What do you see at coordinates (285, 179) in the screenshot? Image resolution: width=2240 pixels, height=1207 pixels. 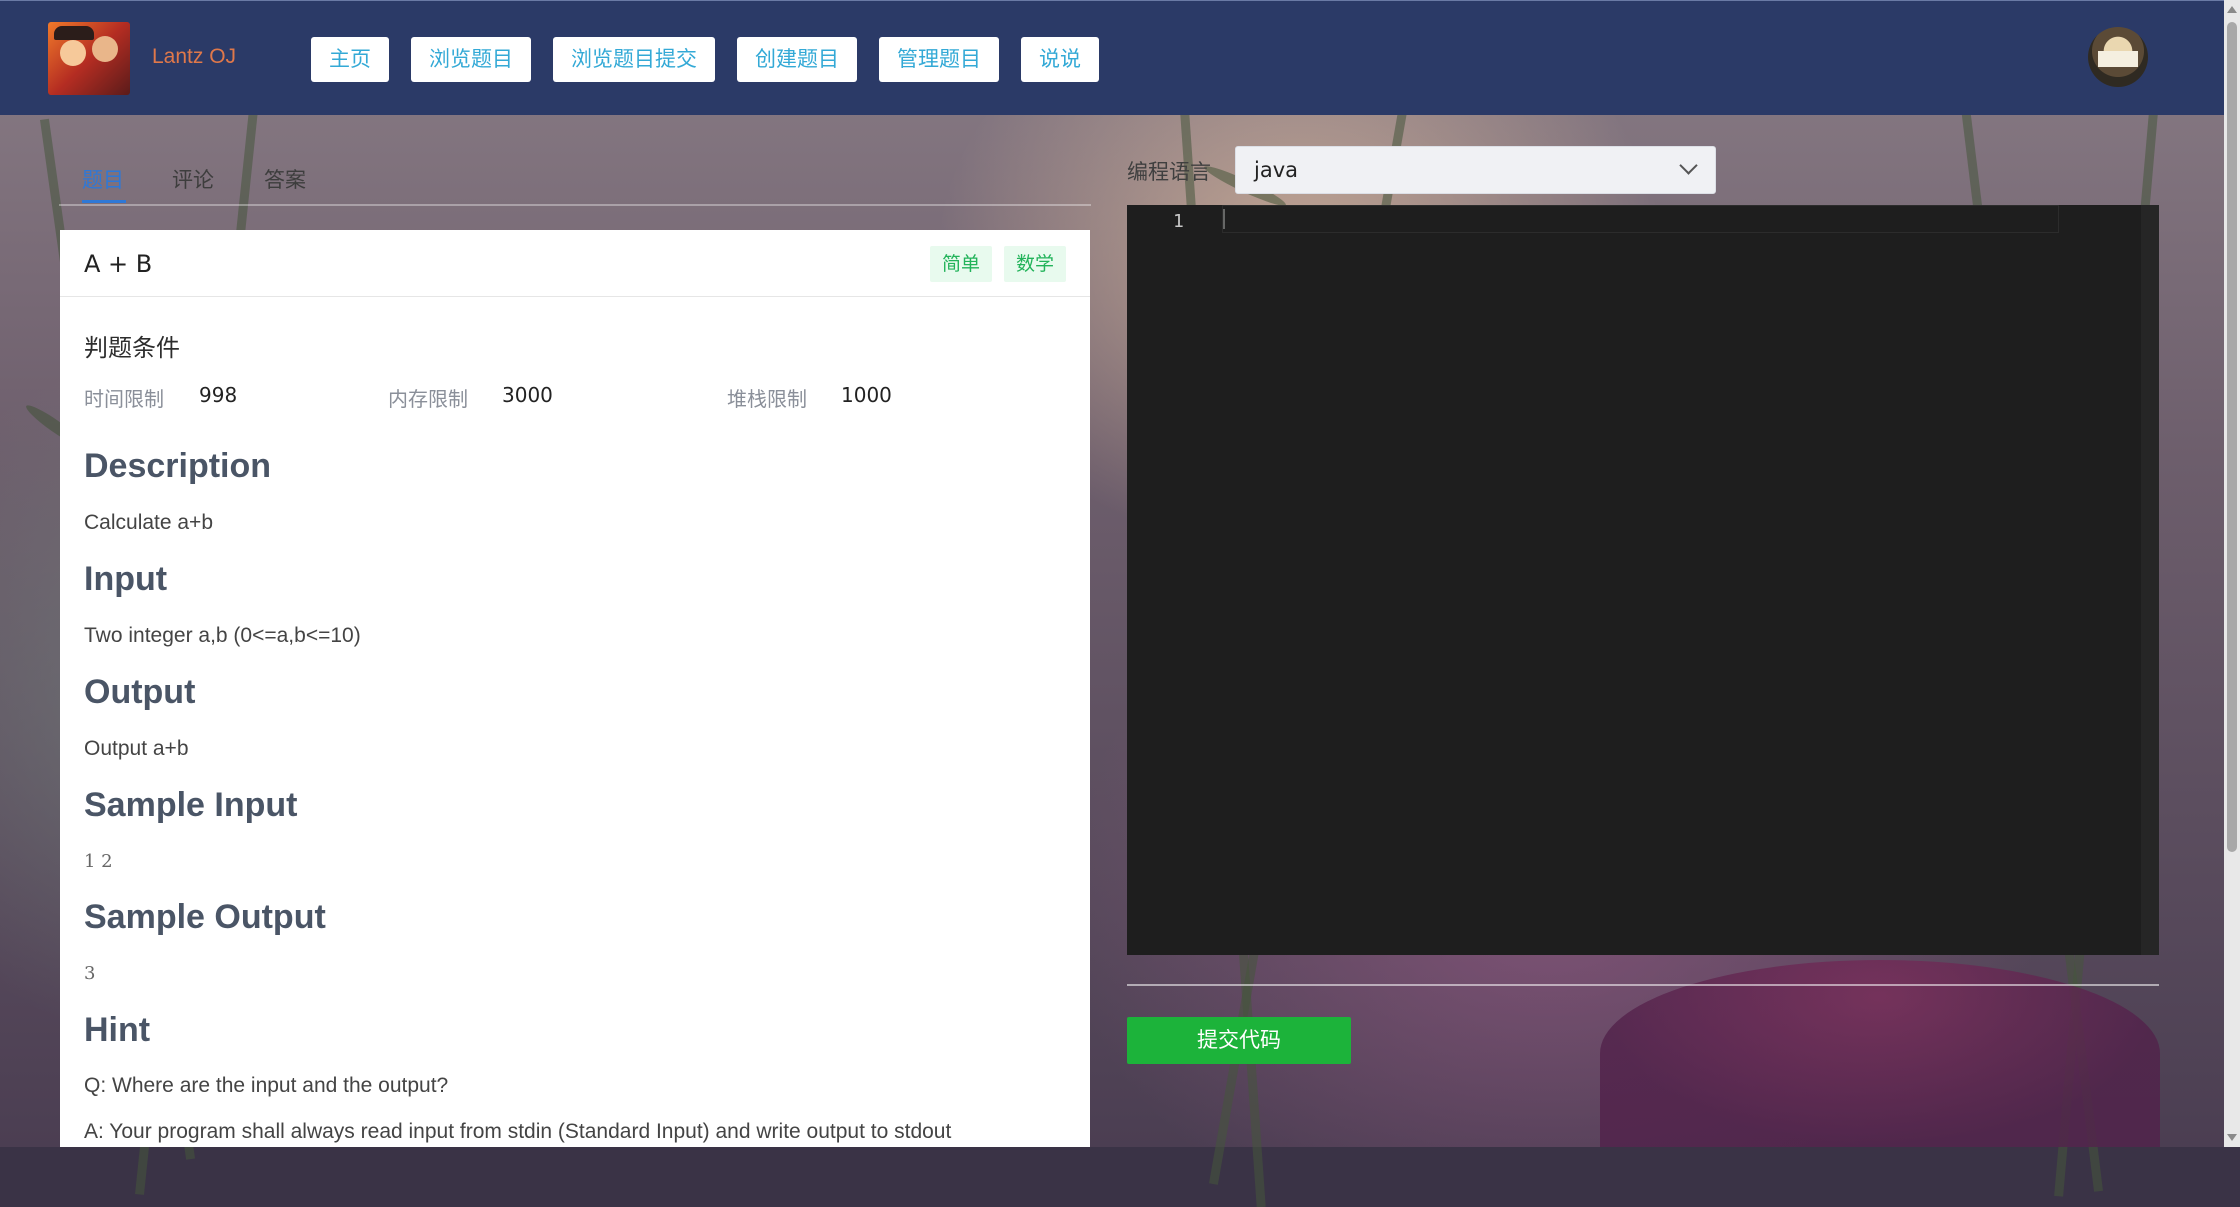 I see `tab-answers: 答案` at bounding box center [285, 179].